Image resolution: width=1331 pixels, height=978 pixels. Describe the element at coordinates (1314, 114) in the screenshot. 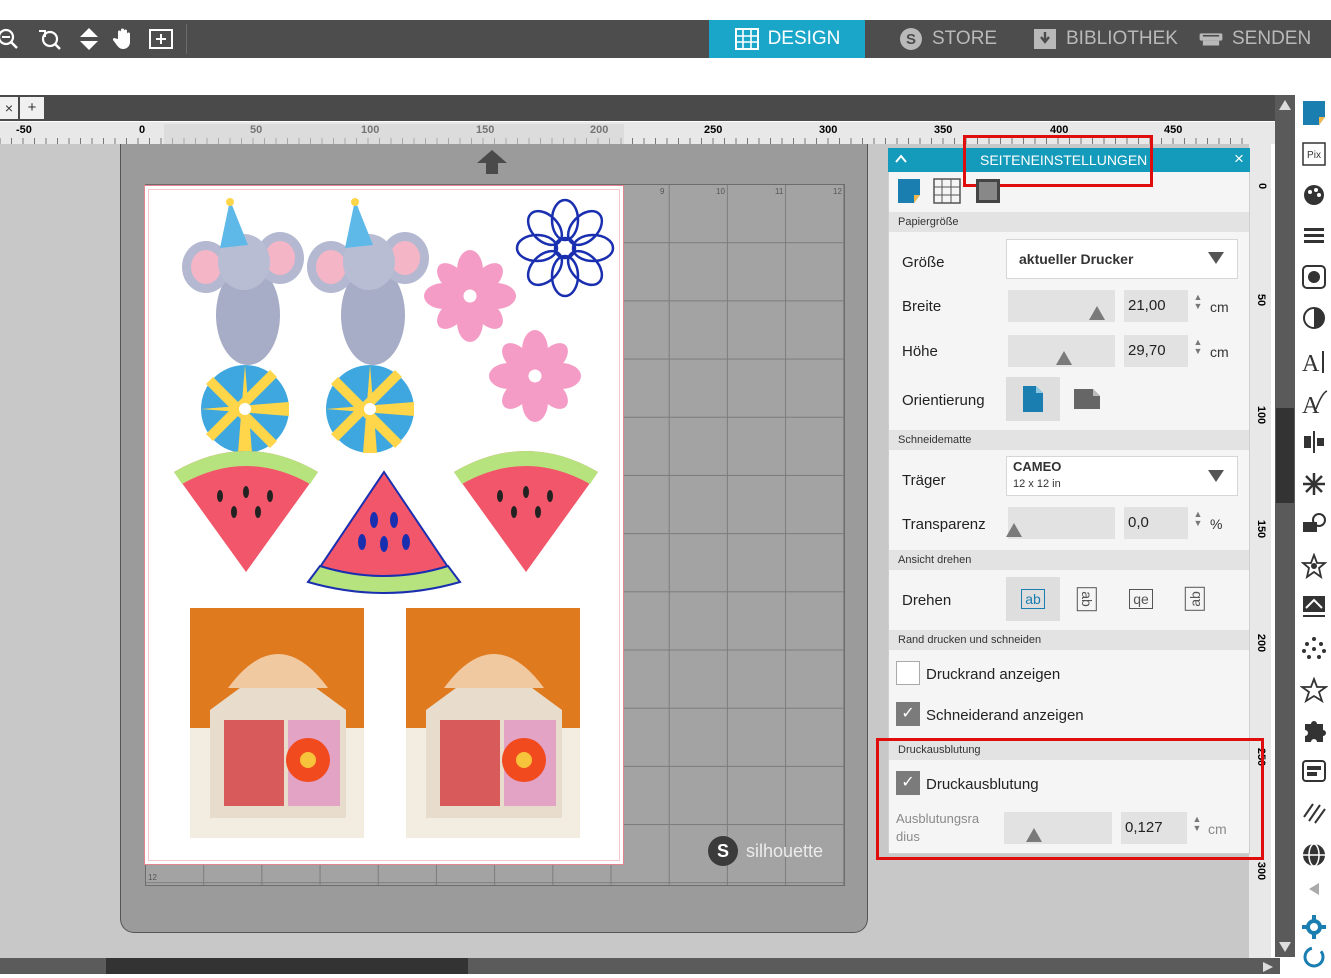

I see `page-setup-icon` at that location.